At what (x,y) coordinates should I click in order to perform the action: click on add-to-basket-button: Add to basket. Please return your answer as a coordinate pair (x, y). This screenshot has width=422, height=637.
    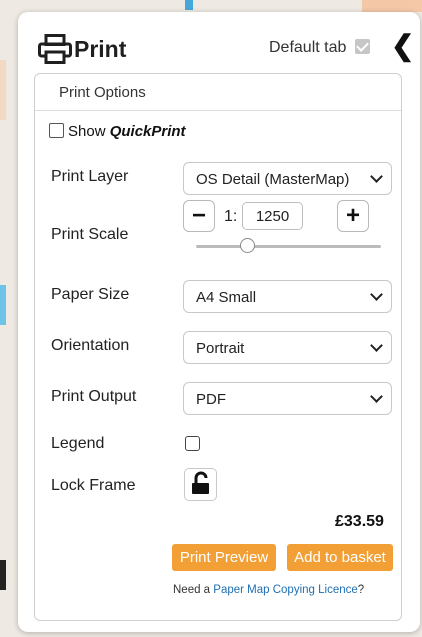
    Looking at the image, I should click on (340, 557).